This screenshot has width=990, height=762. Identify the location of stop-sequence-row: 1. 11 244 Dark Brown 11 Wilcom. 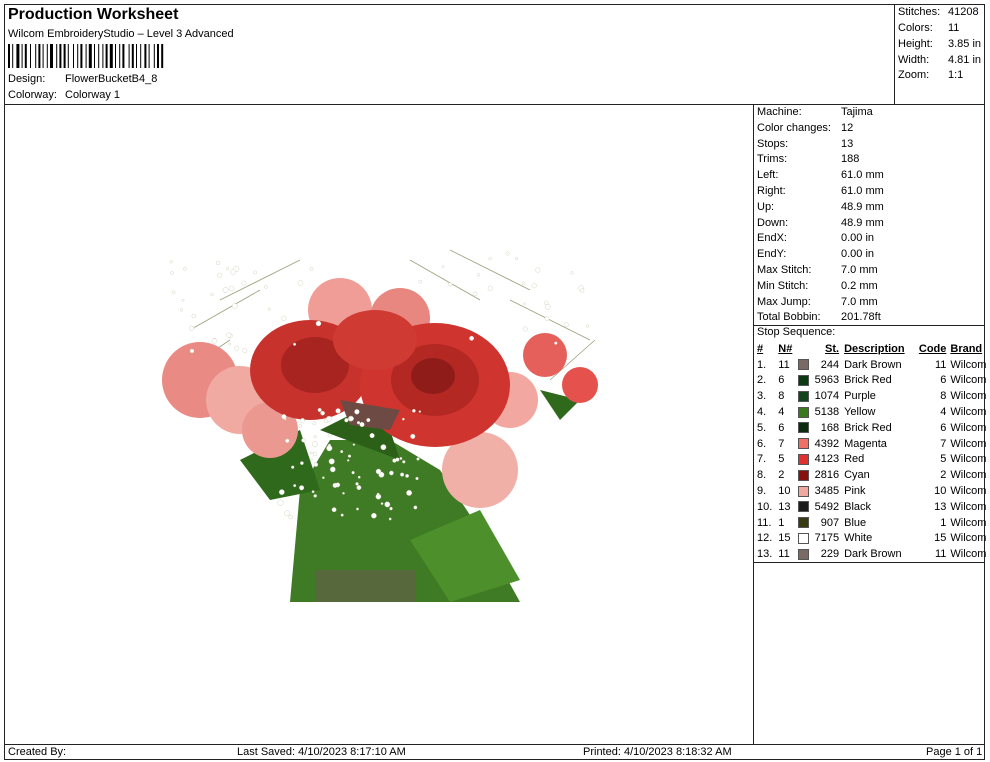
(872, 365).